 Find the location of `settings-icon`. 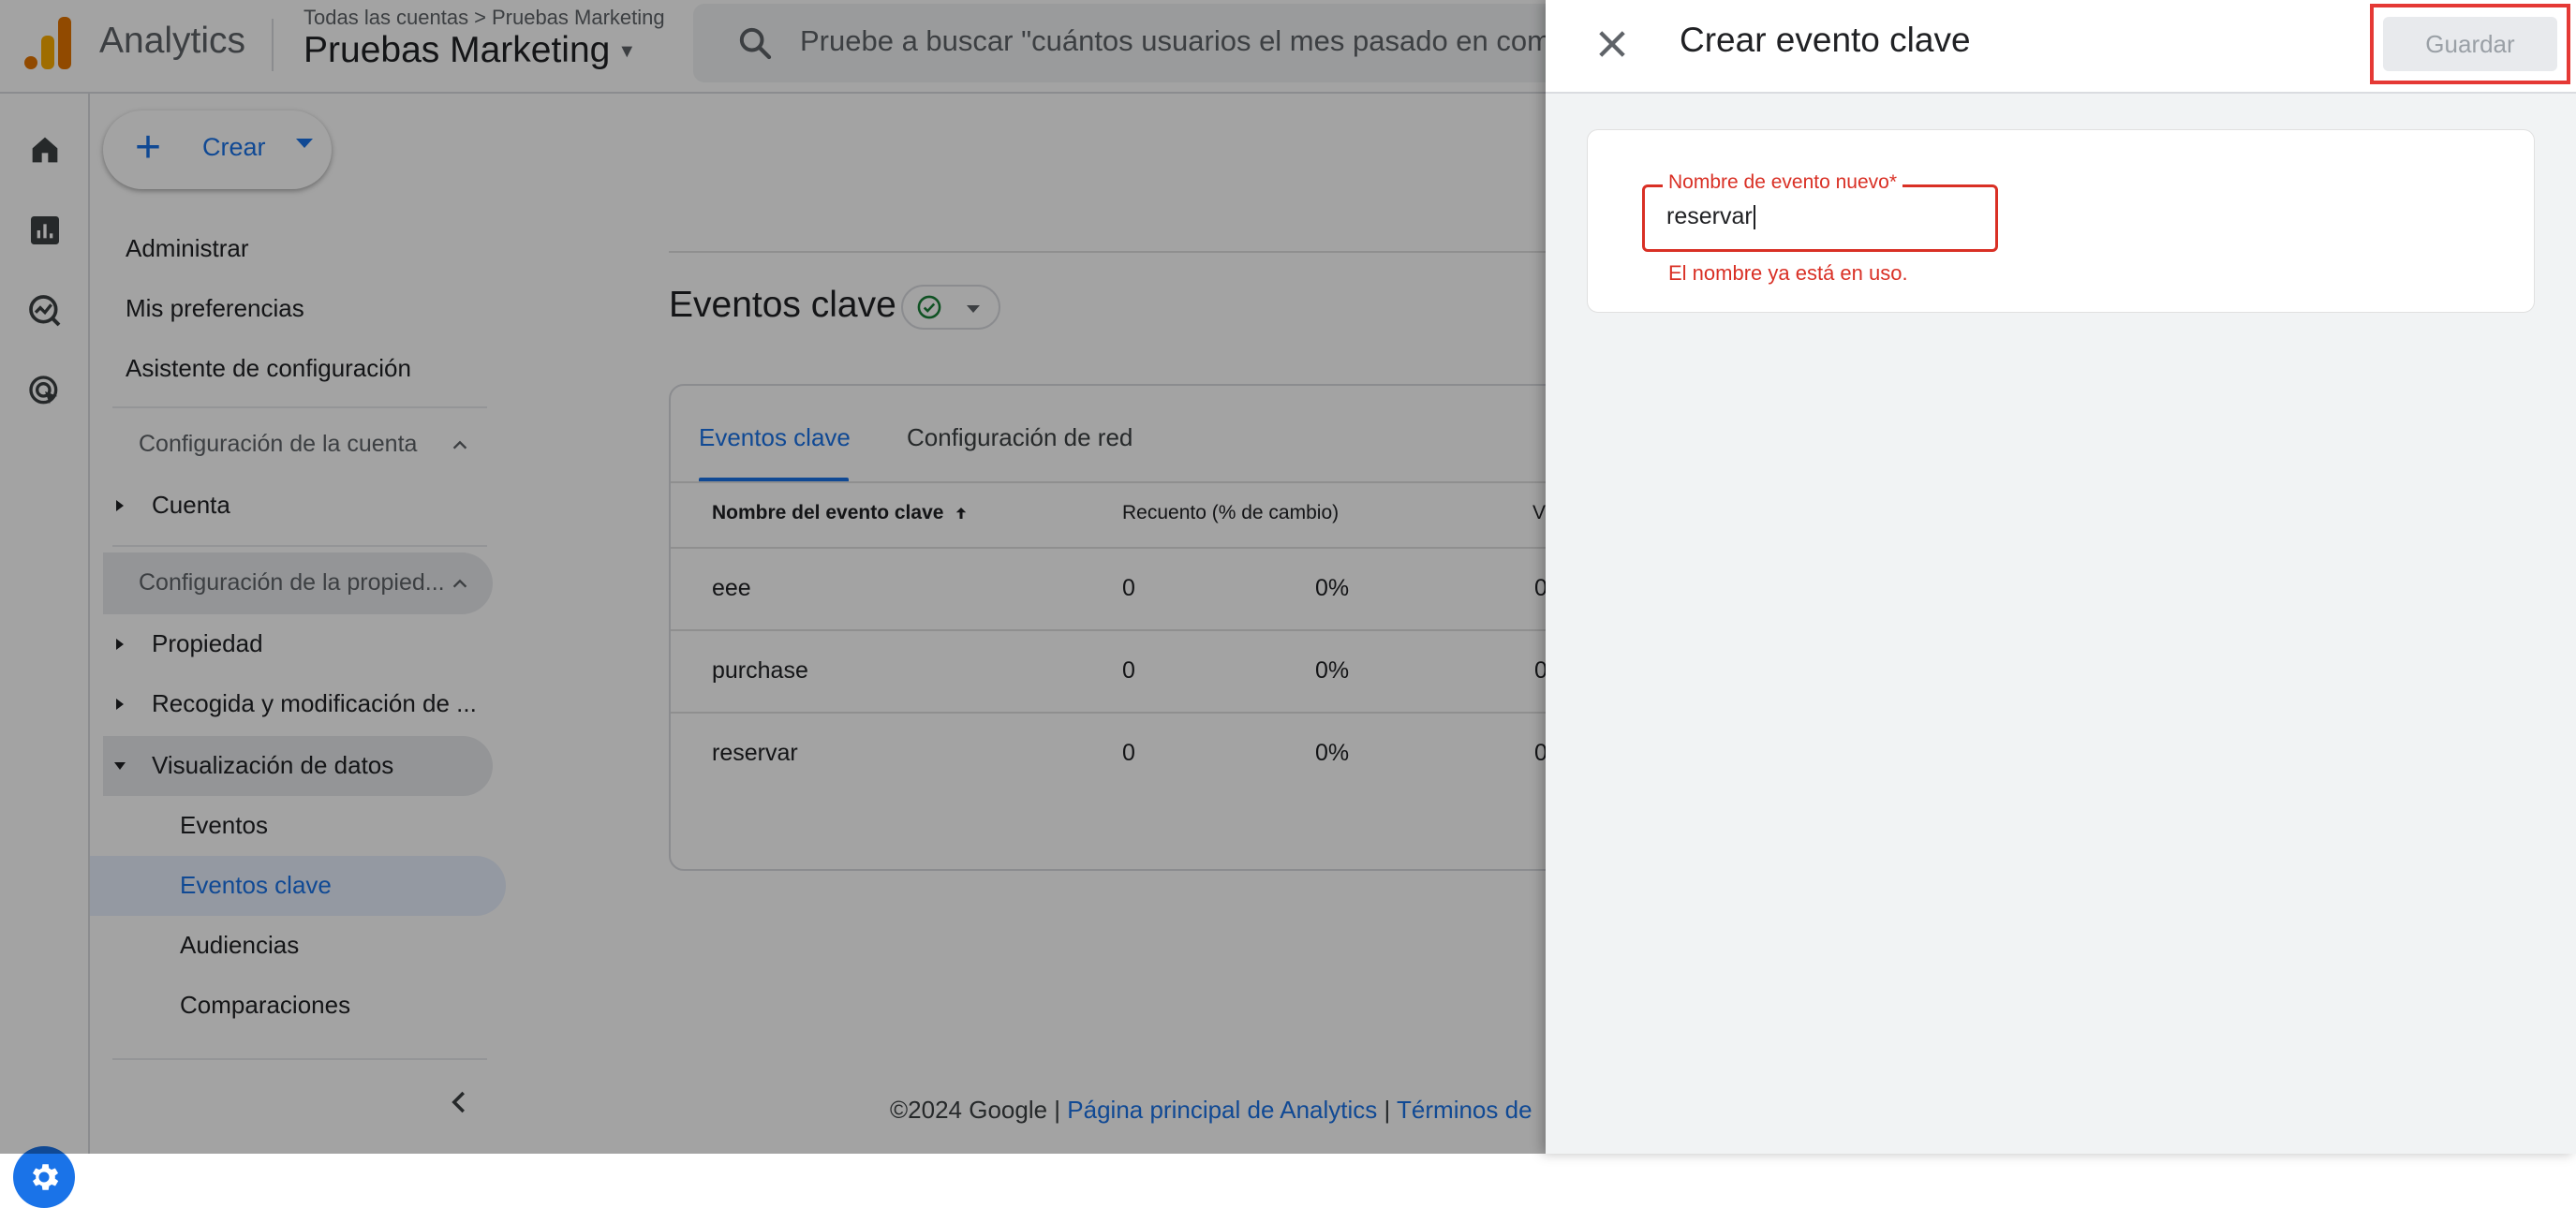

settings-icon is located at coordinates (44, 1177).